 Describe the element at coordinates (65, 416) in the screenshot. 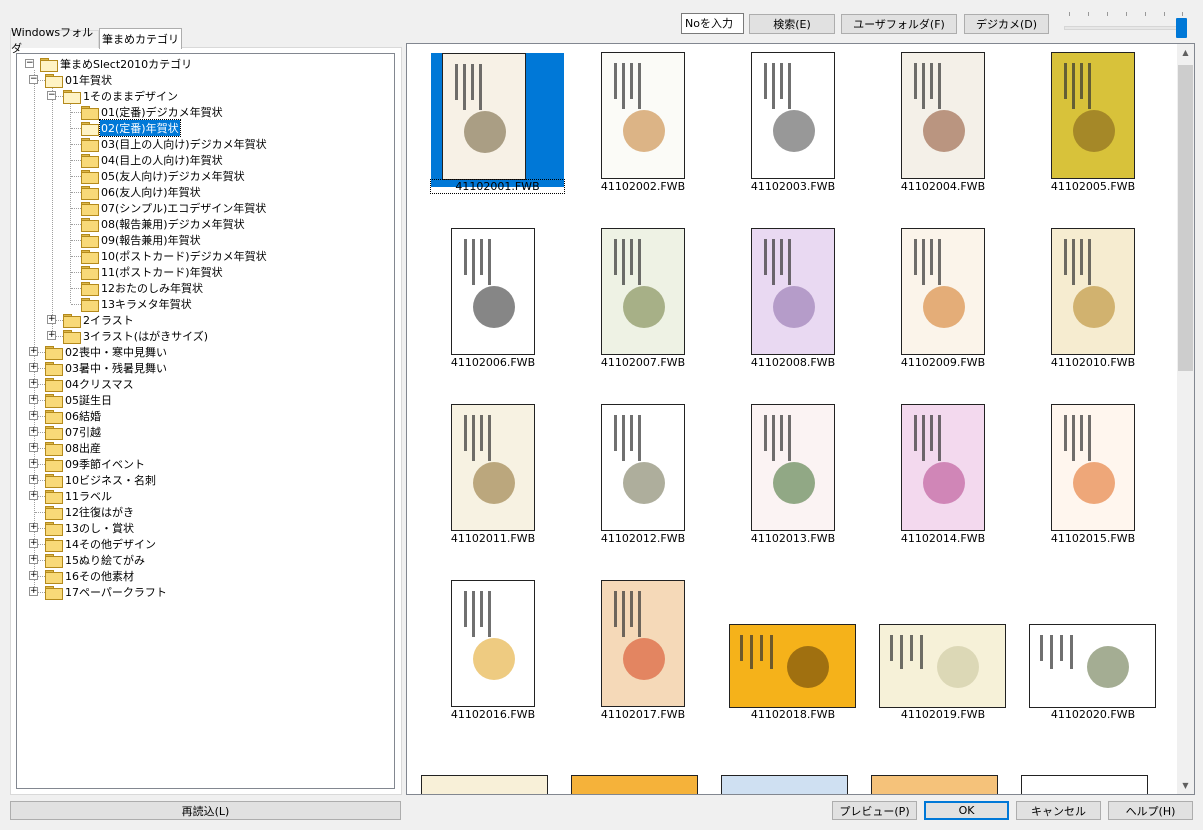

I see `tree-item: +06結婚` at that location.